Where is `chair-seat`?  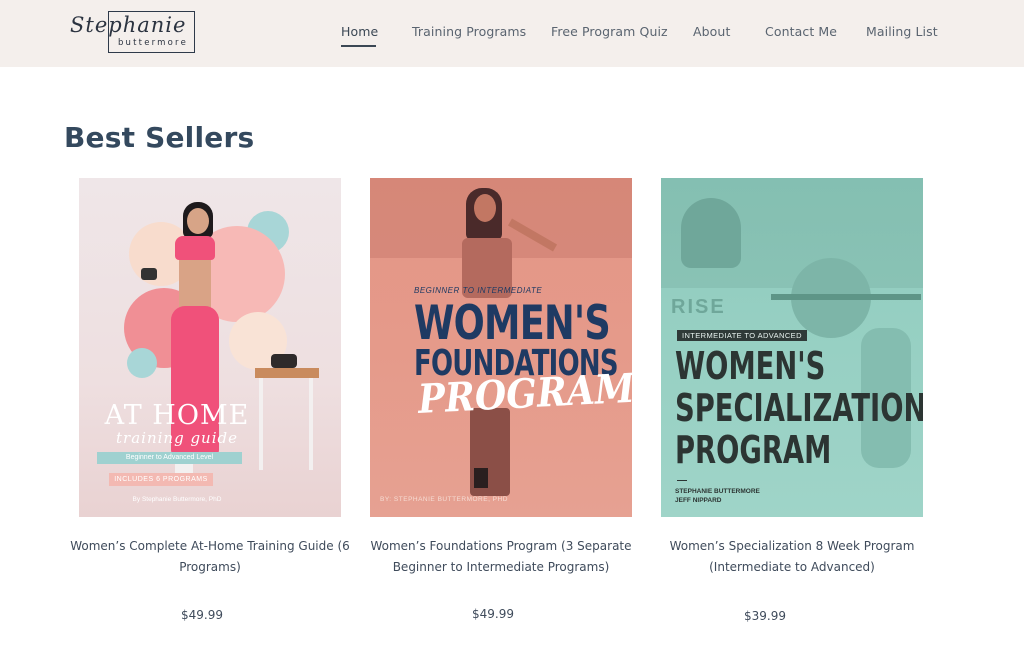
chair-seat is located at coordinates (287, 373).